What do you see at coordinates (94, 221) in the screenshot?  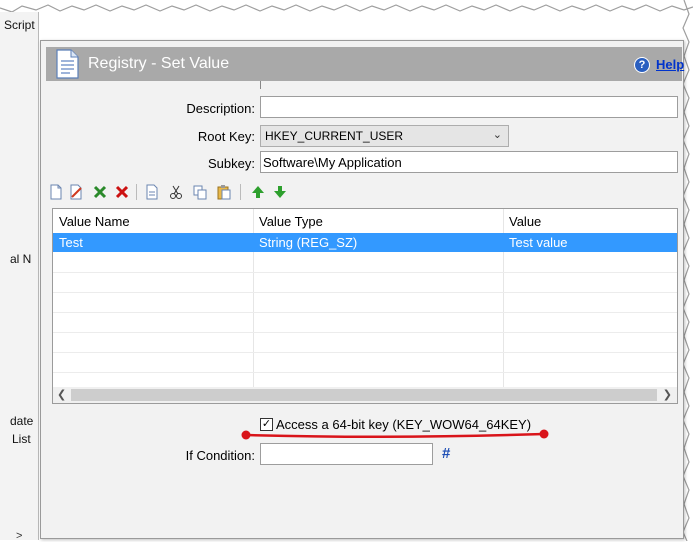 I see `column-header: Value Name` at bounding box center [94, 221].